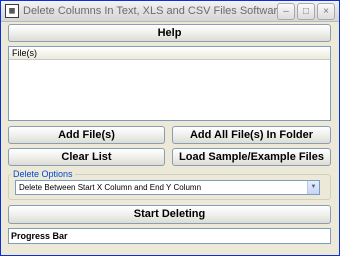 Image resolution: width=340 pixels, height=256 pixels. What do you see at coordinates (169, 236) in the screenshot?
I see `progress-bar: Progress Bar` at bounding box center [169, 236].